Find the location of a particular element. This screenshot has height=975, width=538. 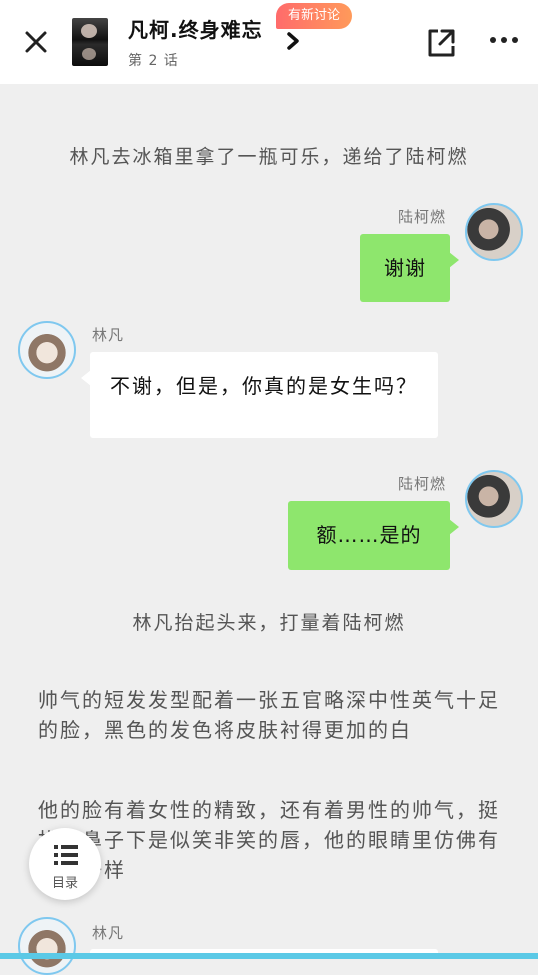

table-of-contents-button: 目录 is located at coordinates (65, 864).